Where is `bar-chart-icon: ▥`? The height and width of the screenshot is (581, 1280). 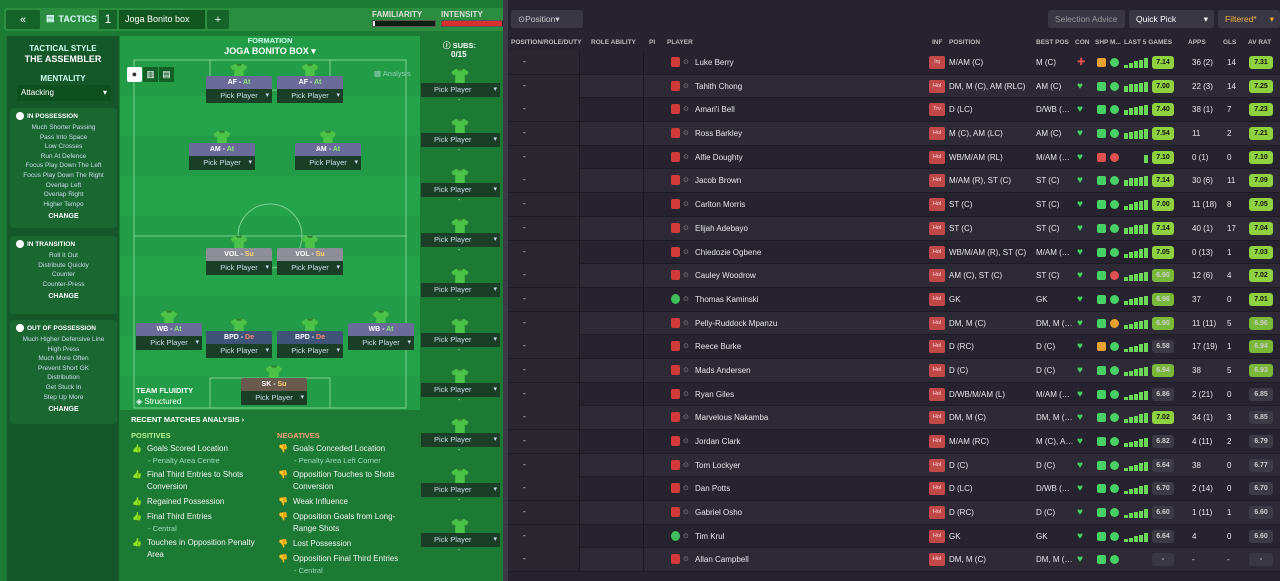 bar-chart-icon: ▥ is located at coordinates (150, 74).